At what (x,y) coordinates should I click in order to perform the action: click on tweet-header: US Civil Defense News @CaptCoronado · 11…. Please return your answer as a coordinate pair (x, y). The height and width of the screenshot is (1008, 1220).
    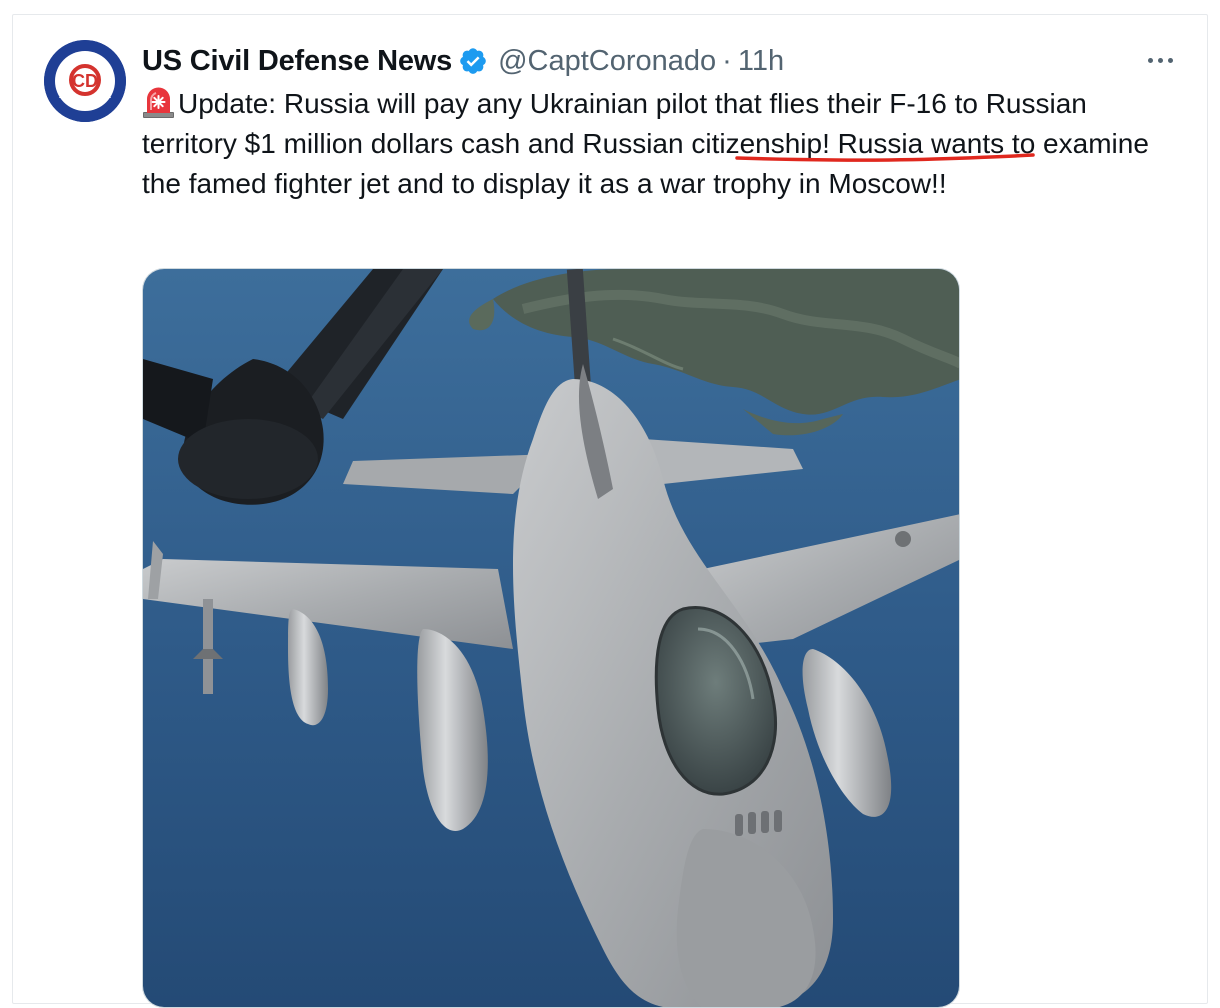
    Looking at the image, I should click on (463, 61).